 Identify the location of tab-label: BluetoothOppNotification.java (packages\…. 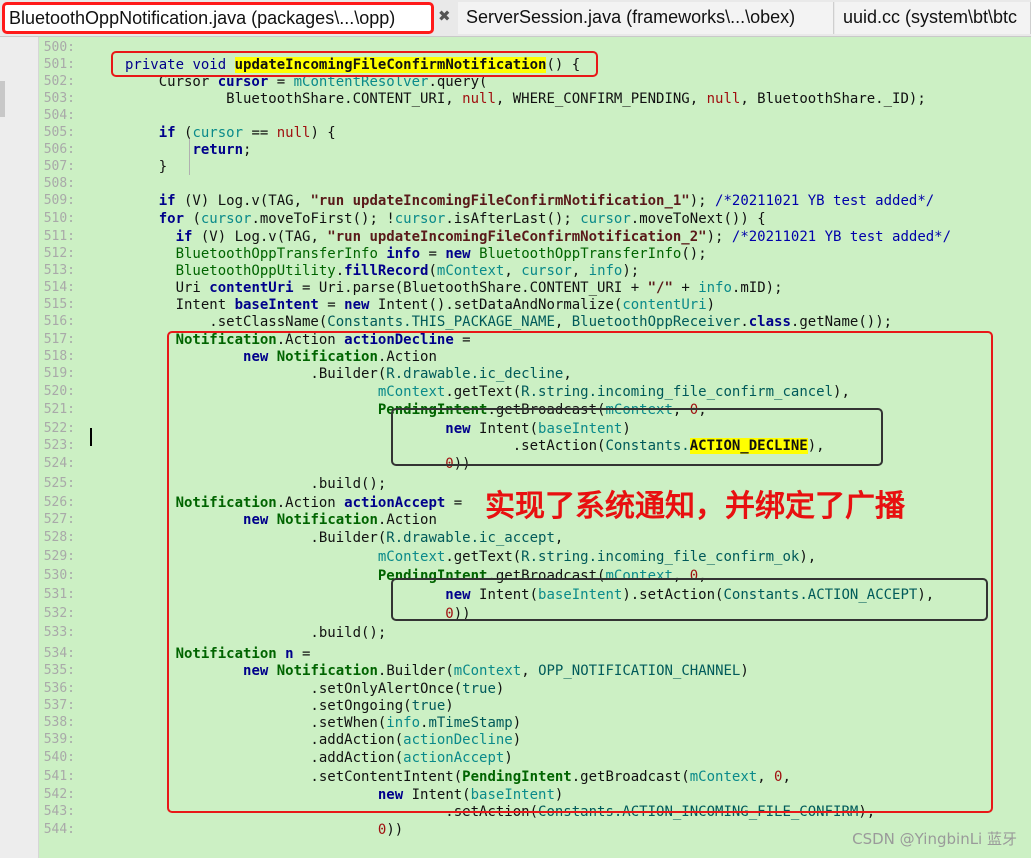
(202, 18).